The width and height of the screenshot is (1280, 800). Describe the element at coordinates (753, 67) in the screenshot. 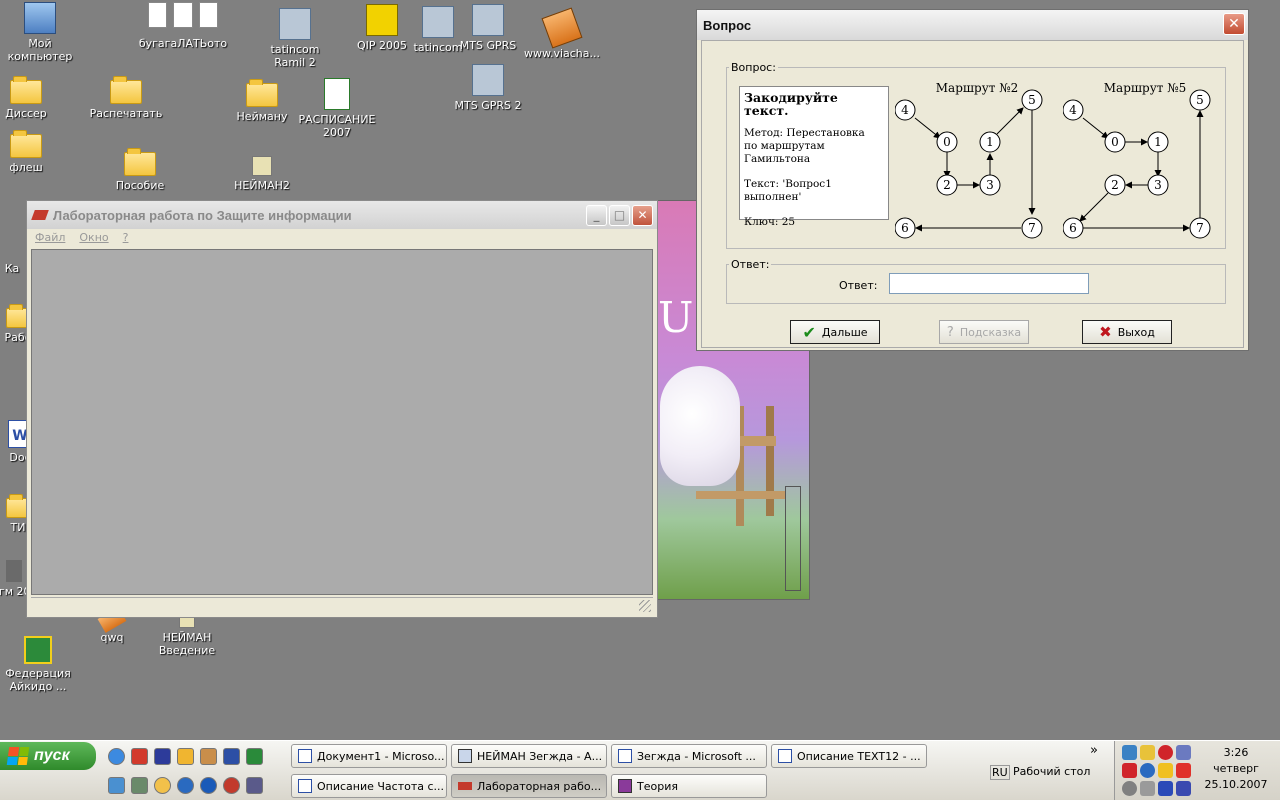

I see `question-group-label: Вопрос:` at that location.